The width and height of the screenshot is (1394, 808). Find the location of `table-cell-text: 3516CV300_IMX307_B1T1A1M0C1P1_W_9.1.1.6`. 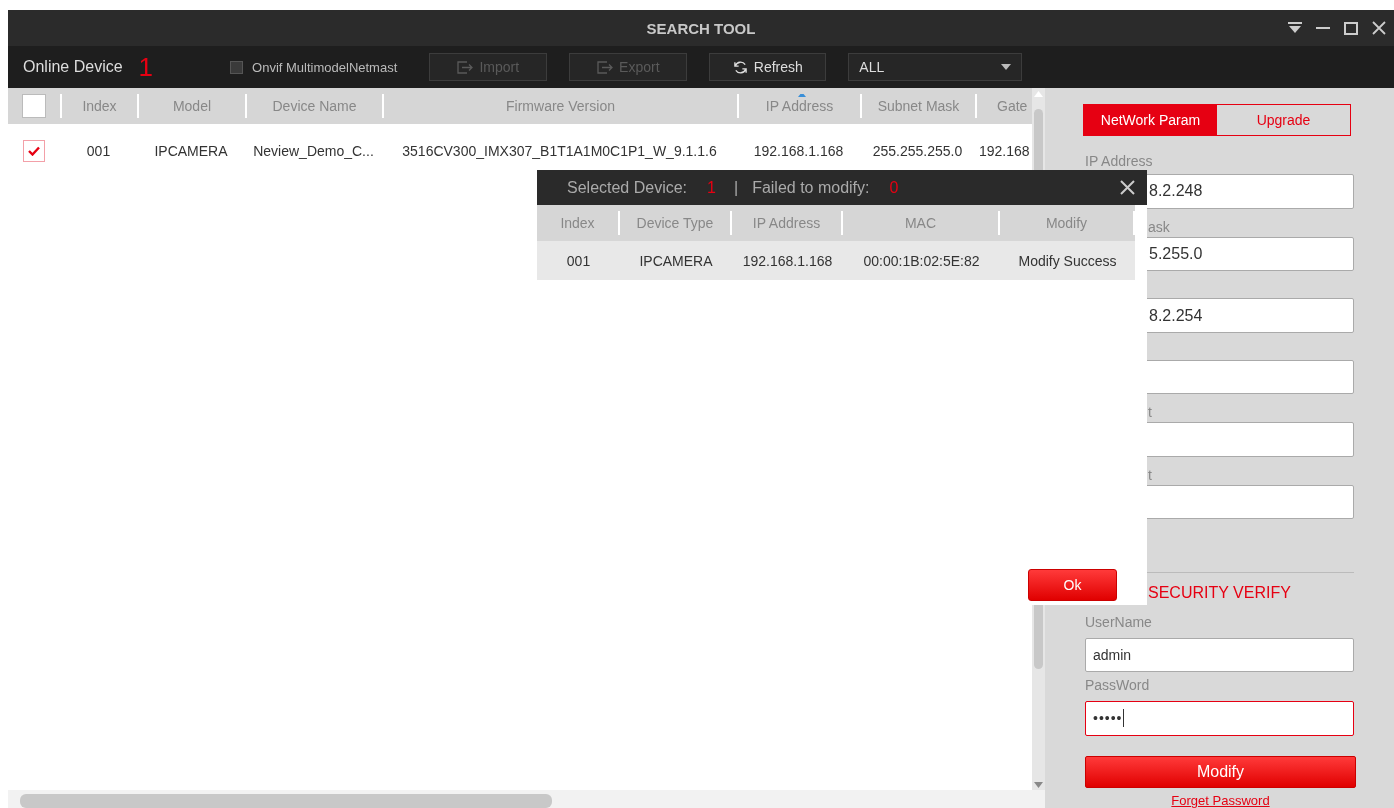

table-cell-text: 3516CV300_IMX307_B1T1A1M0C1P1_W_9.1.1.6 is located at coordinates (559, 151).